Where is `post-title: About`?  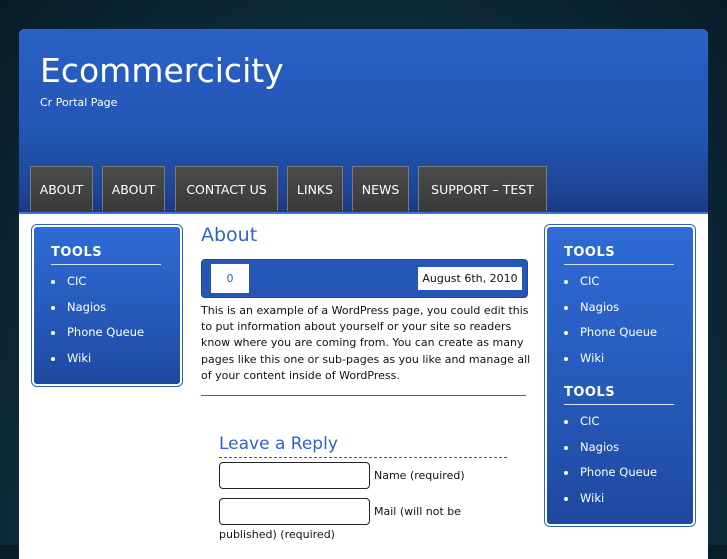 post-title: About is located at coordinates (229, 235).